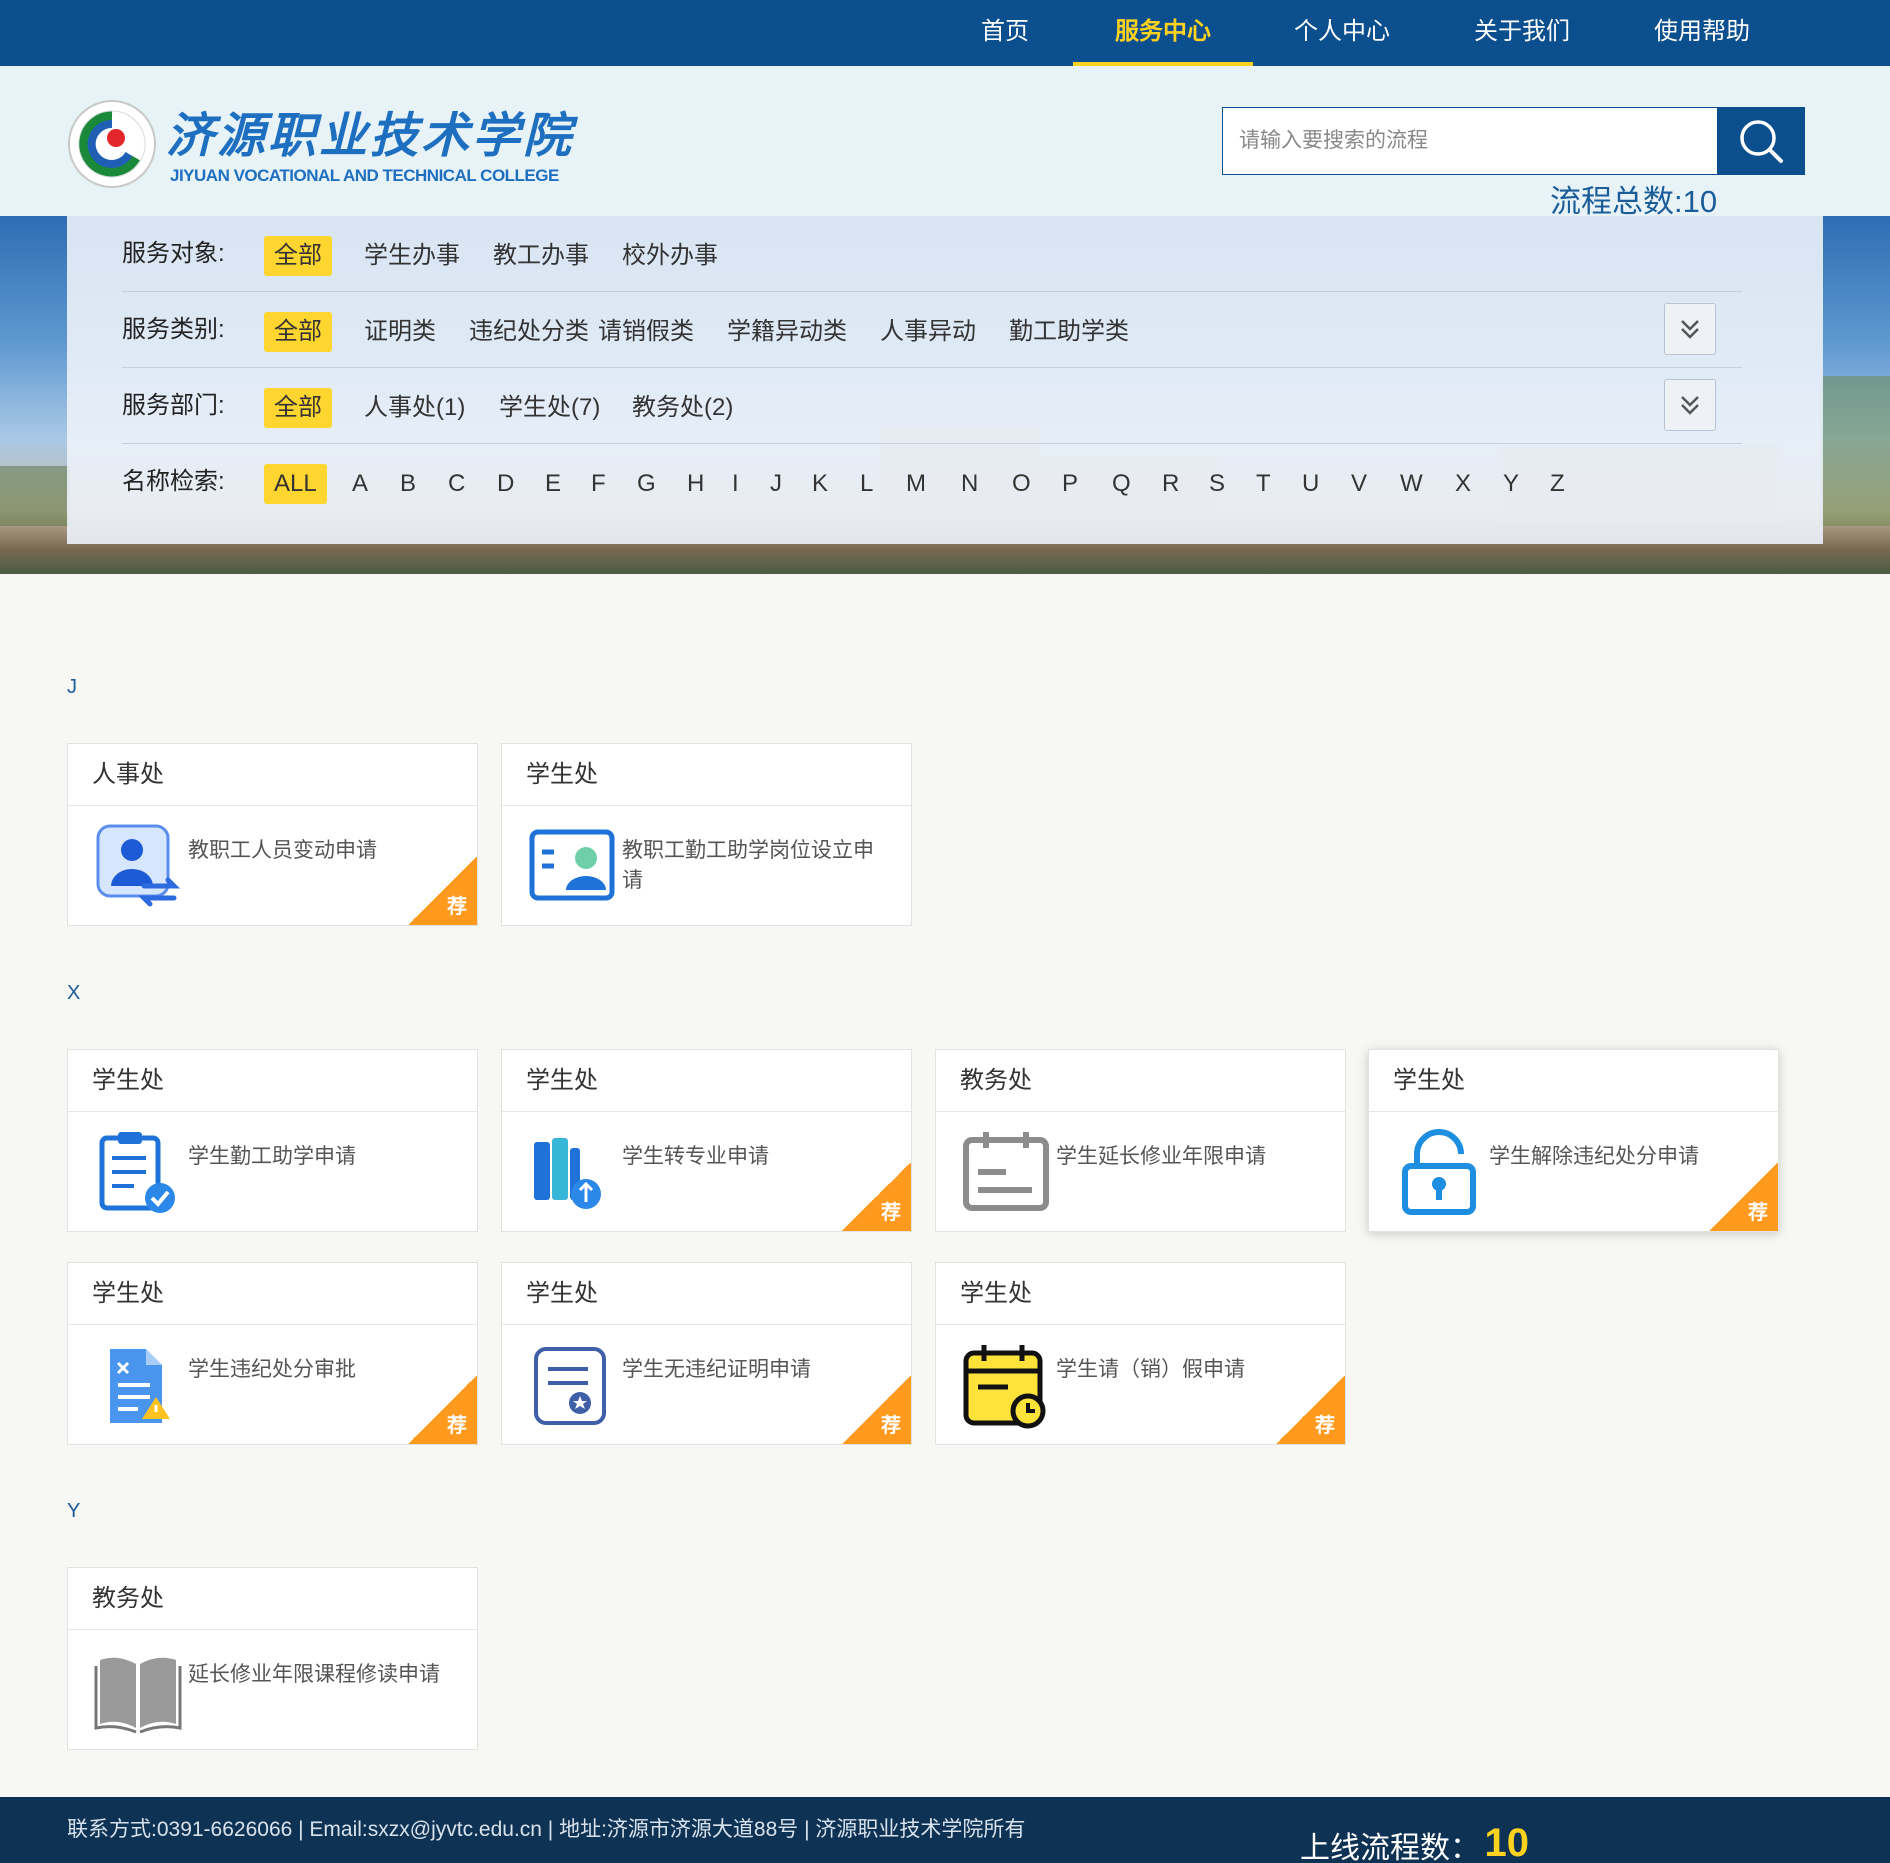 The image size is (1890, 1863). I want to click on filter-option-enrollment-change: 学籍异动类, so click(787, 332).